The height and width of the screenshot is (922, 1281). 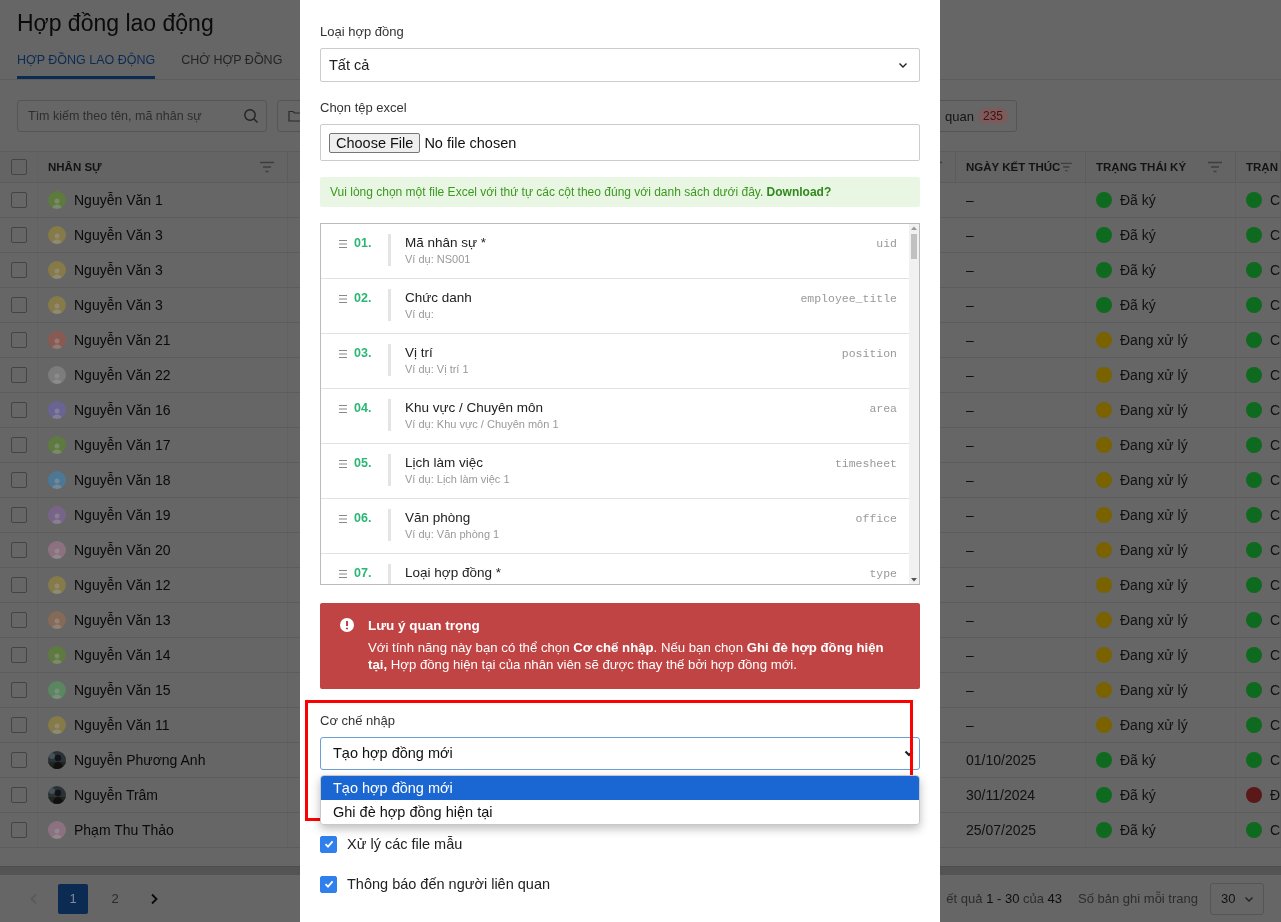 I want to click on column-example: Ví dụ: Khu vực / Chuyên môn 1, so click(x=482, y=424).